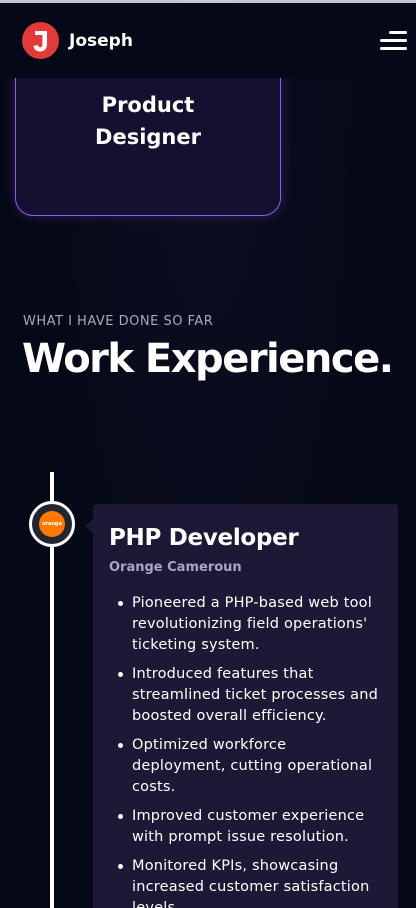 This screenshot has height=908, width=416. I want to click on hamburger-menu-icon, so click(392, 41).